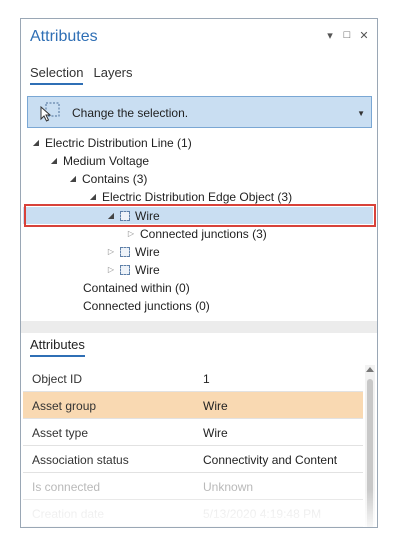  What do you see at coordinates (60, 433) in the screenshot?
I see `attribute-key: Asset type` at bounding box center [60, 433].